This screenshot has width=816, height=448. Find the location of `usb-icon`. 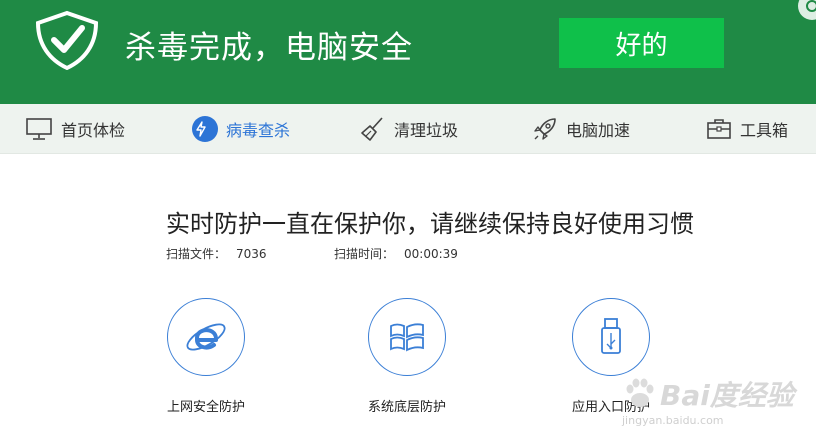

usb-icon is located at coordinates (611, 337).